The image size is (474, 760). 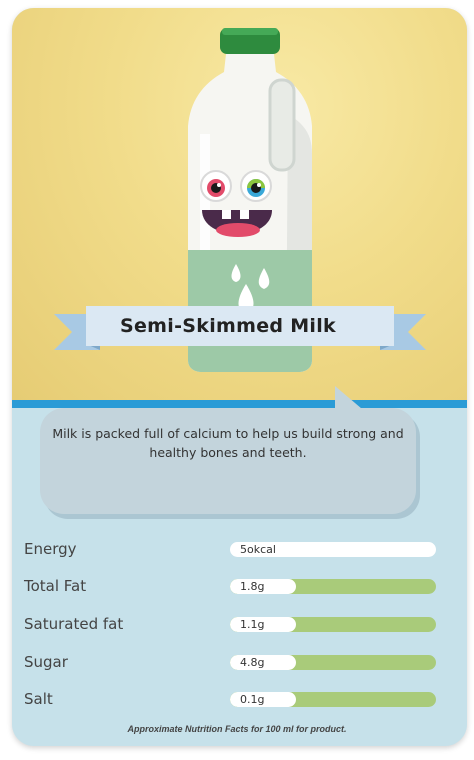 What do you see at coordinates (258, 549) in the screenshot?
I see `nutrition-value: 5okcal` at bounding box center [258, 549].